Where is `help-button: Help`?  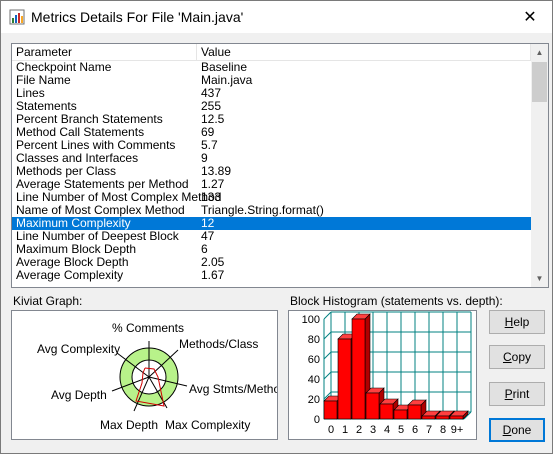
help-button: Help is located at coordinates (517, 322).